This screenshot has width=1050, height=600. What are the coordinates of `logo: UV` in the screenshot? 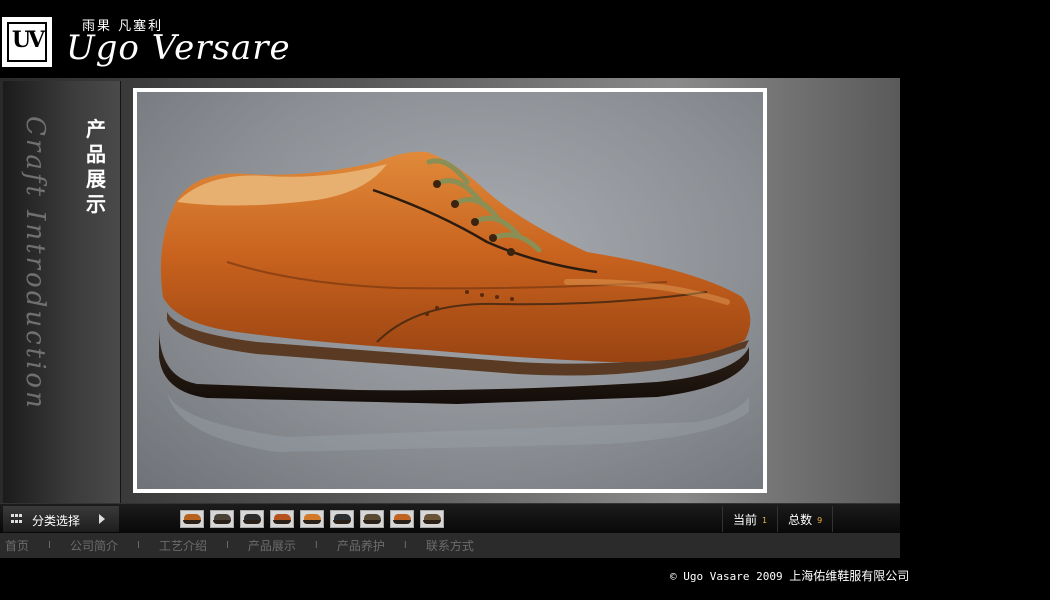 It's located at (27, 42).